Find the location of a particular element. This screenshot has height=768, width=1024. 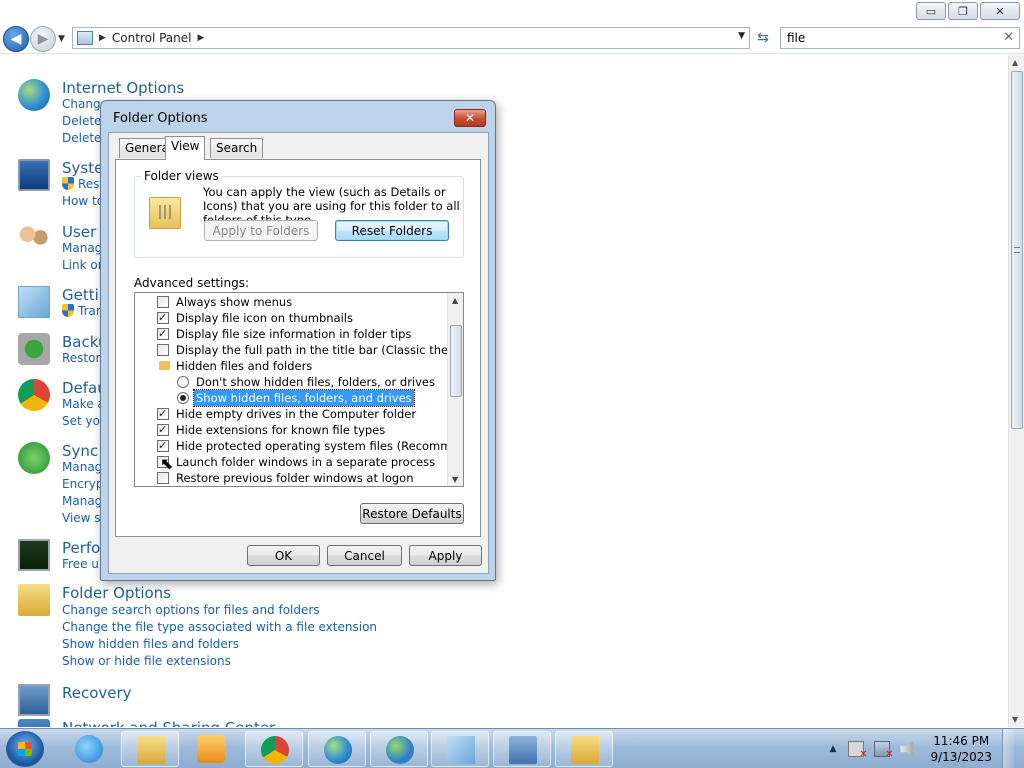

internet-explorer-icon is located at coordinates (89, 749).